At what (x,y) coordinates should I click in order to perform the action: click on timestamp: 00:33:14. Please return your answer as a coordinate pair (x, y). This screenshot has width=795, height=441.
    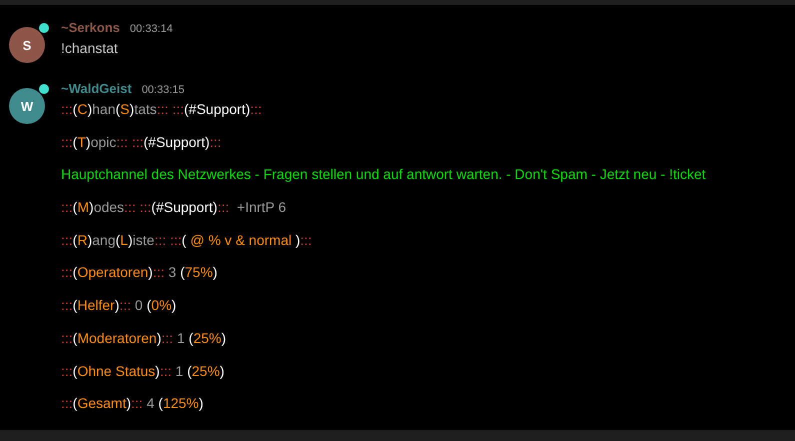
    Looking at the image, I should click on (151, 29).